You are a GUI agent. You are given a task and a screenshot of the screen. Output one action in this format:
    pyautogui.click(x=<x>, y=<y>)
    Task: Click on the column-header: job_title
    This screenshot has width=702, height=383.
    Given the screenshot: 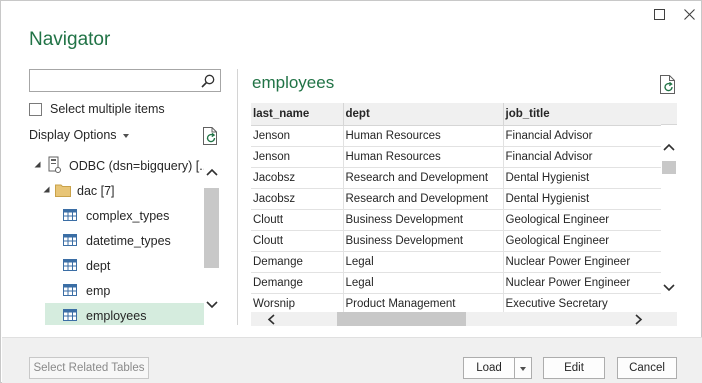 What is the action you would take?
    pyautogui.click(x=582, y=114)
    